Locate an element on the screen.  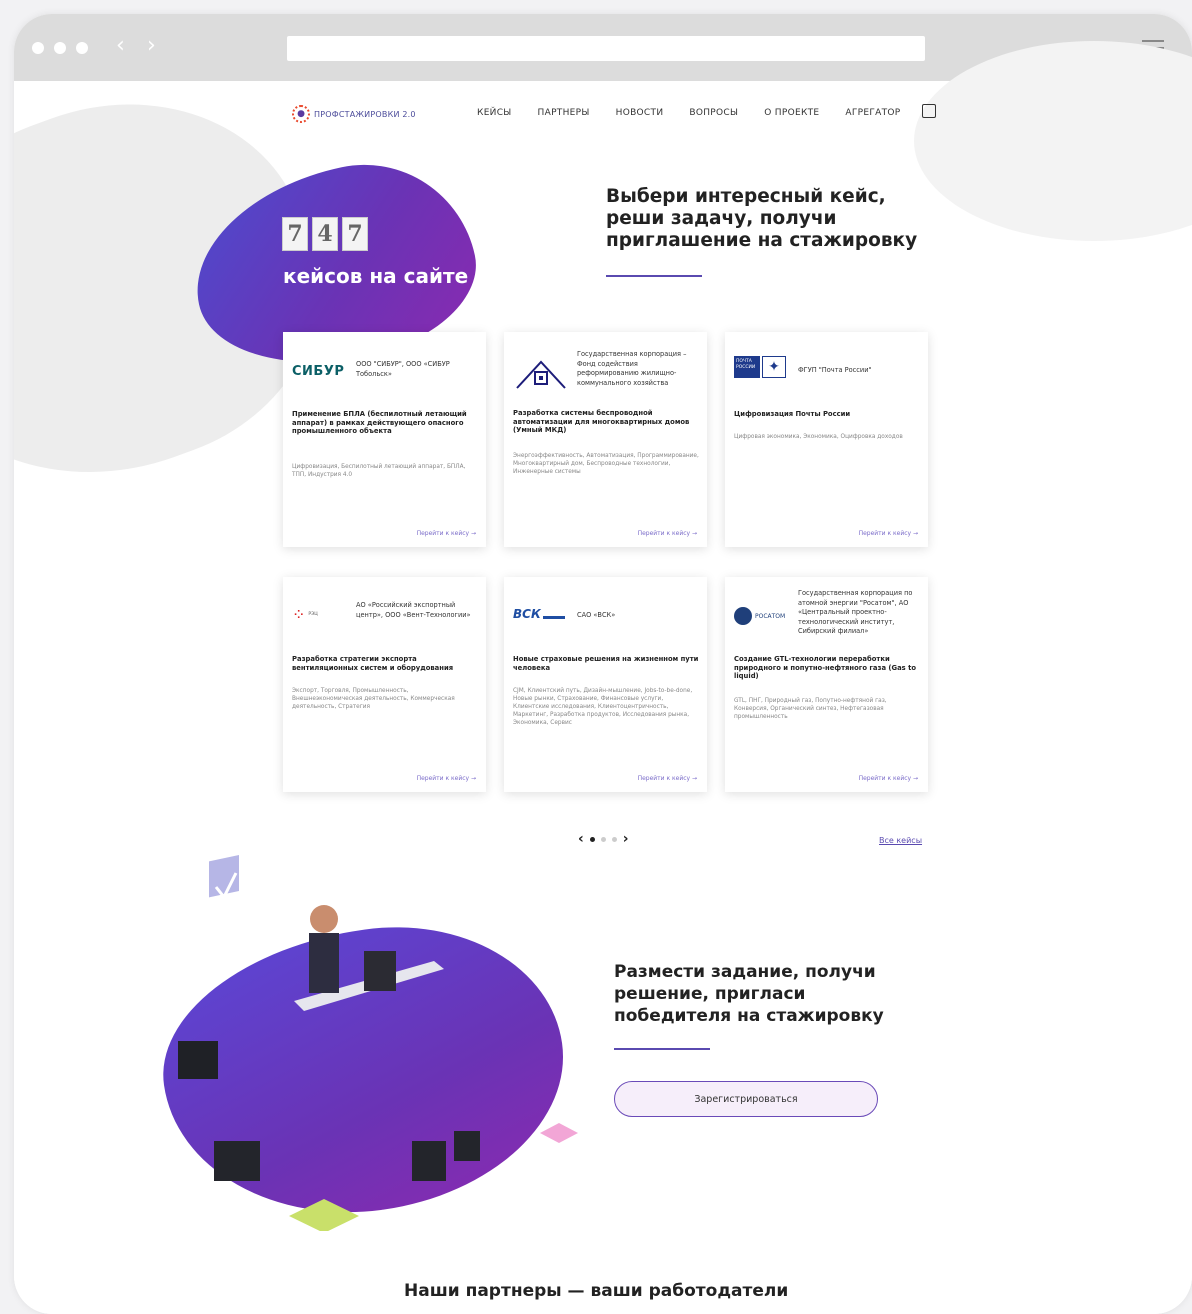
address-bar is located at coordinates (606, 48).